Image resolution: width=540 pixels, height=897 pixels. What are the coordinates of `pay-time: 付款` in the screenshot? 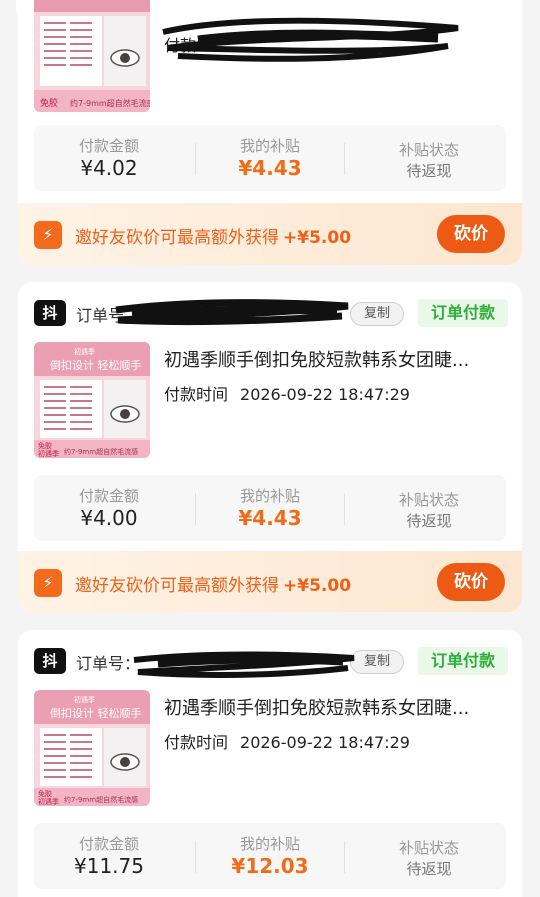 It's located at (180, 44).